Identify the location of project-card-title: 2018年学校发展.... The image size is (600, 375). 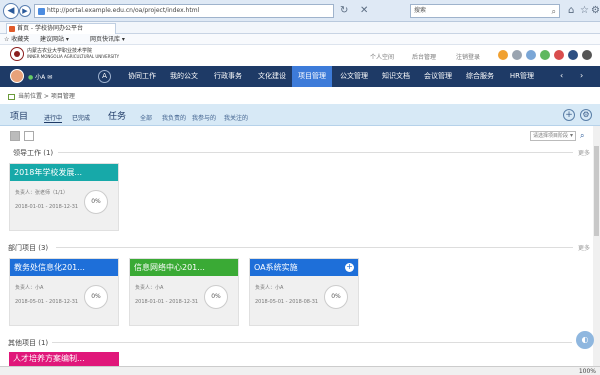
(64, 172).